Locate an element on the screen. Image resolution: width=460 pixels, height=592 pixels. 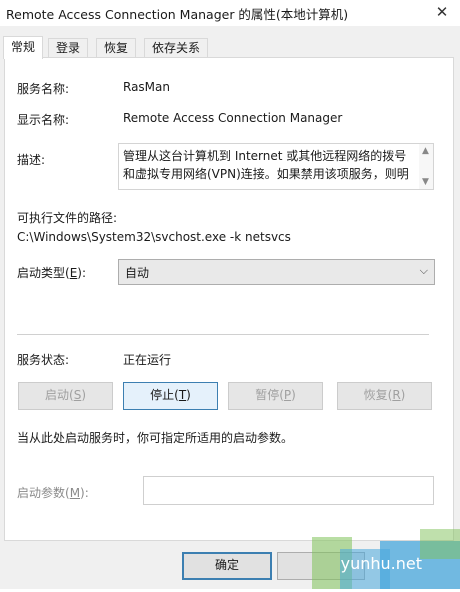
service-name-value: RasMan is located at coordinates (146, 87).